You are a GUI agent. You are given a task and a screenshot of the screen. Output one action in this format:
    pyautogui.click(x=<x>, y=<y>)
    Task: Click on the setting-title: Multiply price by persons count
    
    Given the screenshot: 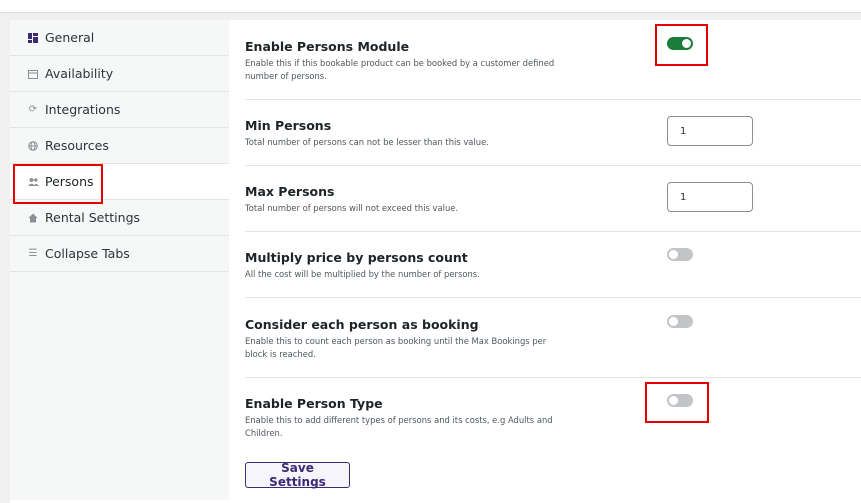 What is the action you would take?
    pyautogui.click(x=356, y=257)
    